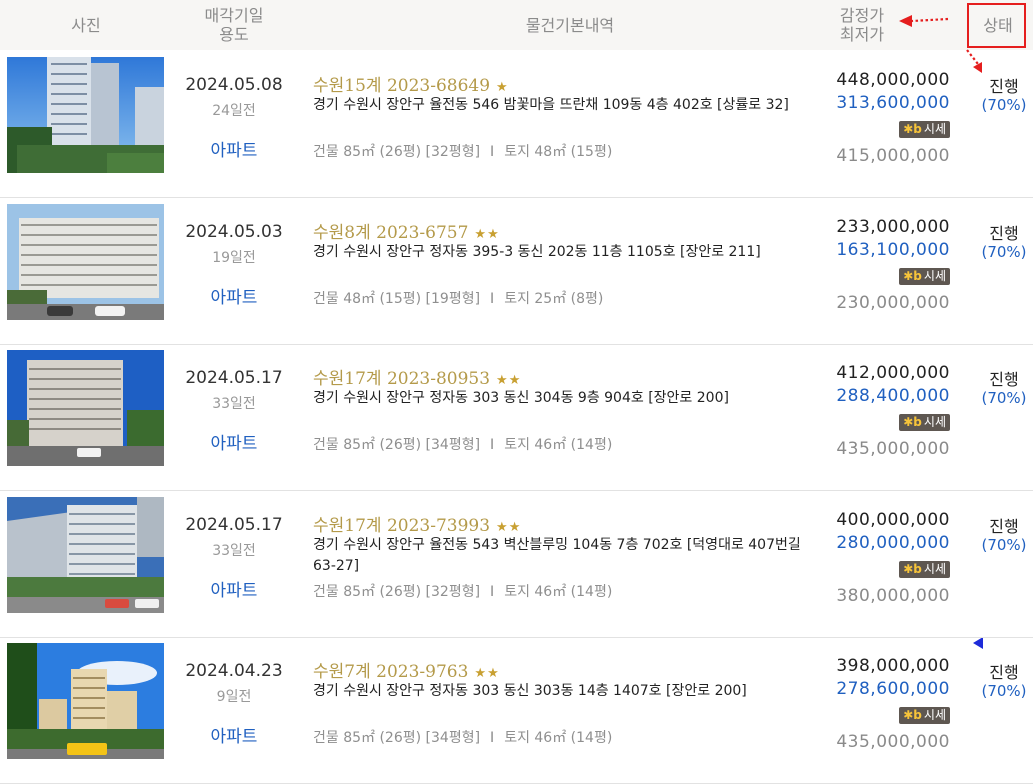 The image size is (1033, 784). I want to click on appraisal-price: 398,000,000, so click(893, 666).